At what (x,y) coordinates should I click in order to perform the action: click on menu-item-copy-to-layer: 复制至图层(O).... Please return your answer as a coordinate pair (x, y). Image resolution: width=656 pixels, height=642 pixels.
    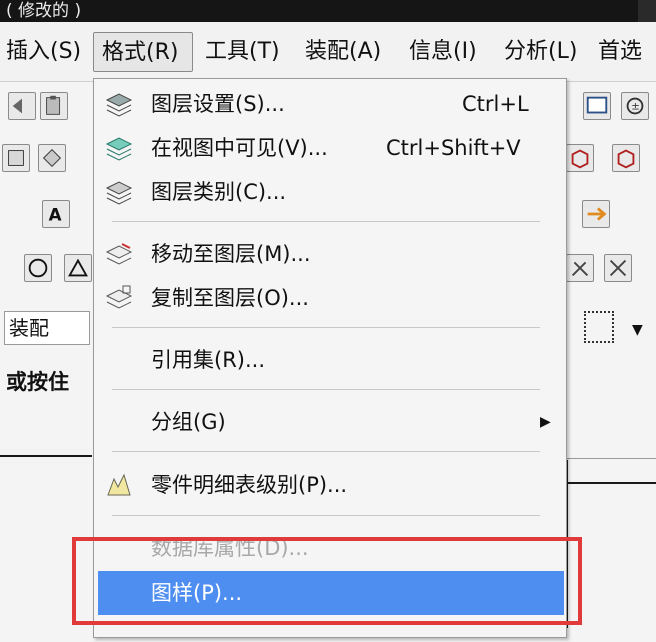
    Looking at the image, I should click on (330, 298).